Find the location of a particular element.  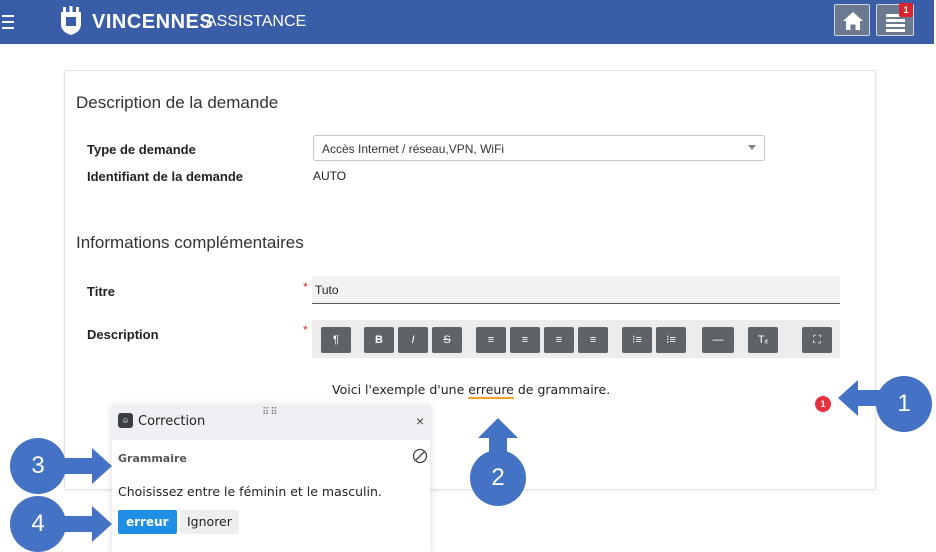

brand-subtitle: ASSISTANCE is located at coordinates (256, 21).